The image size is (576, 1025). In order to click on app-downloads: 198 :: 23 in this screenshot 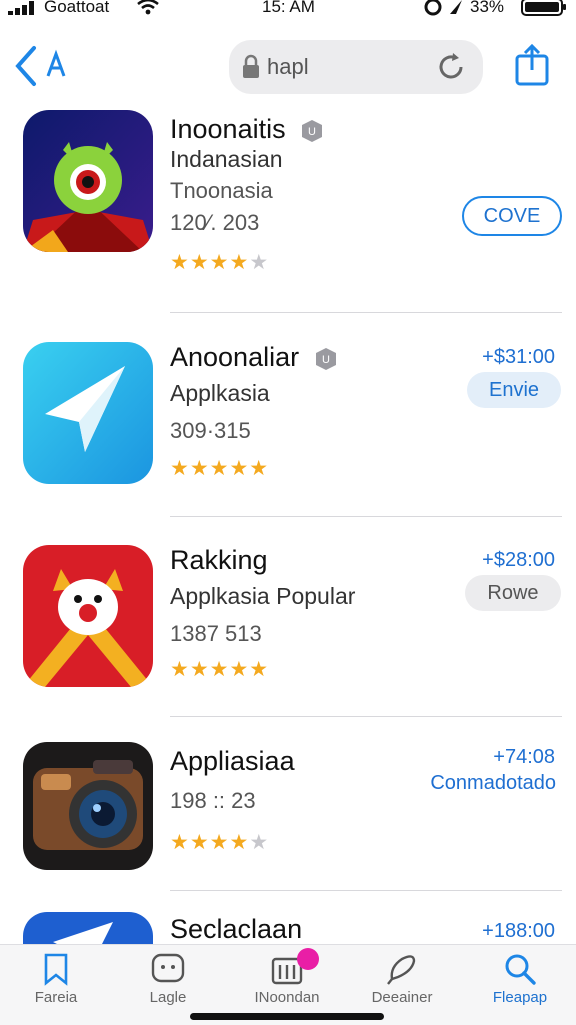, I will do `click(213, 800)`.